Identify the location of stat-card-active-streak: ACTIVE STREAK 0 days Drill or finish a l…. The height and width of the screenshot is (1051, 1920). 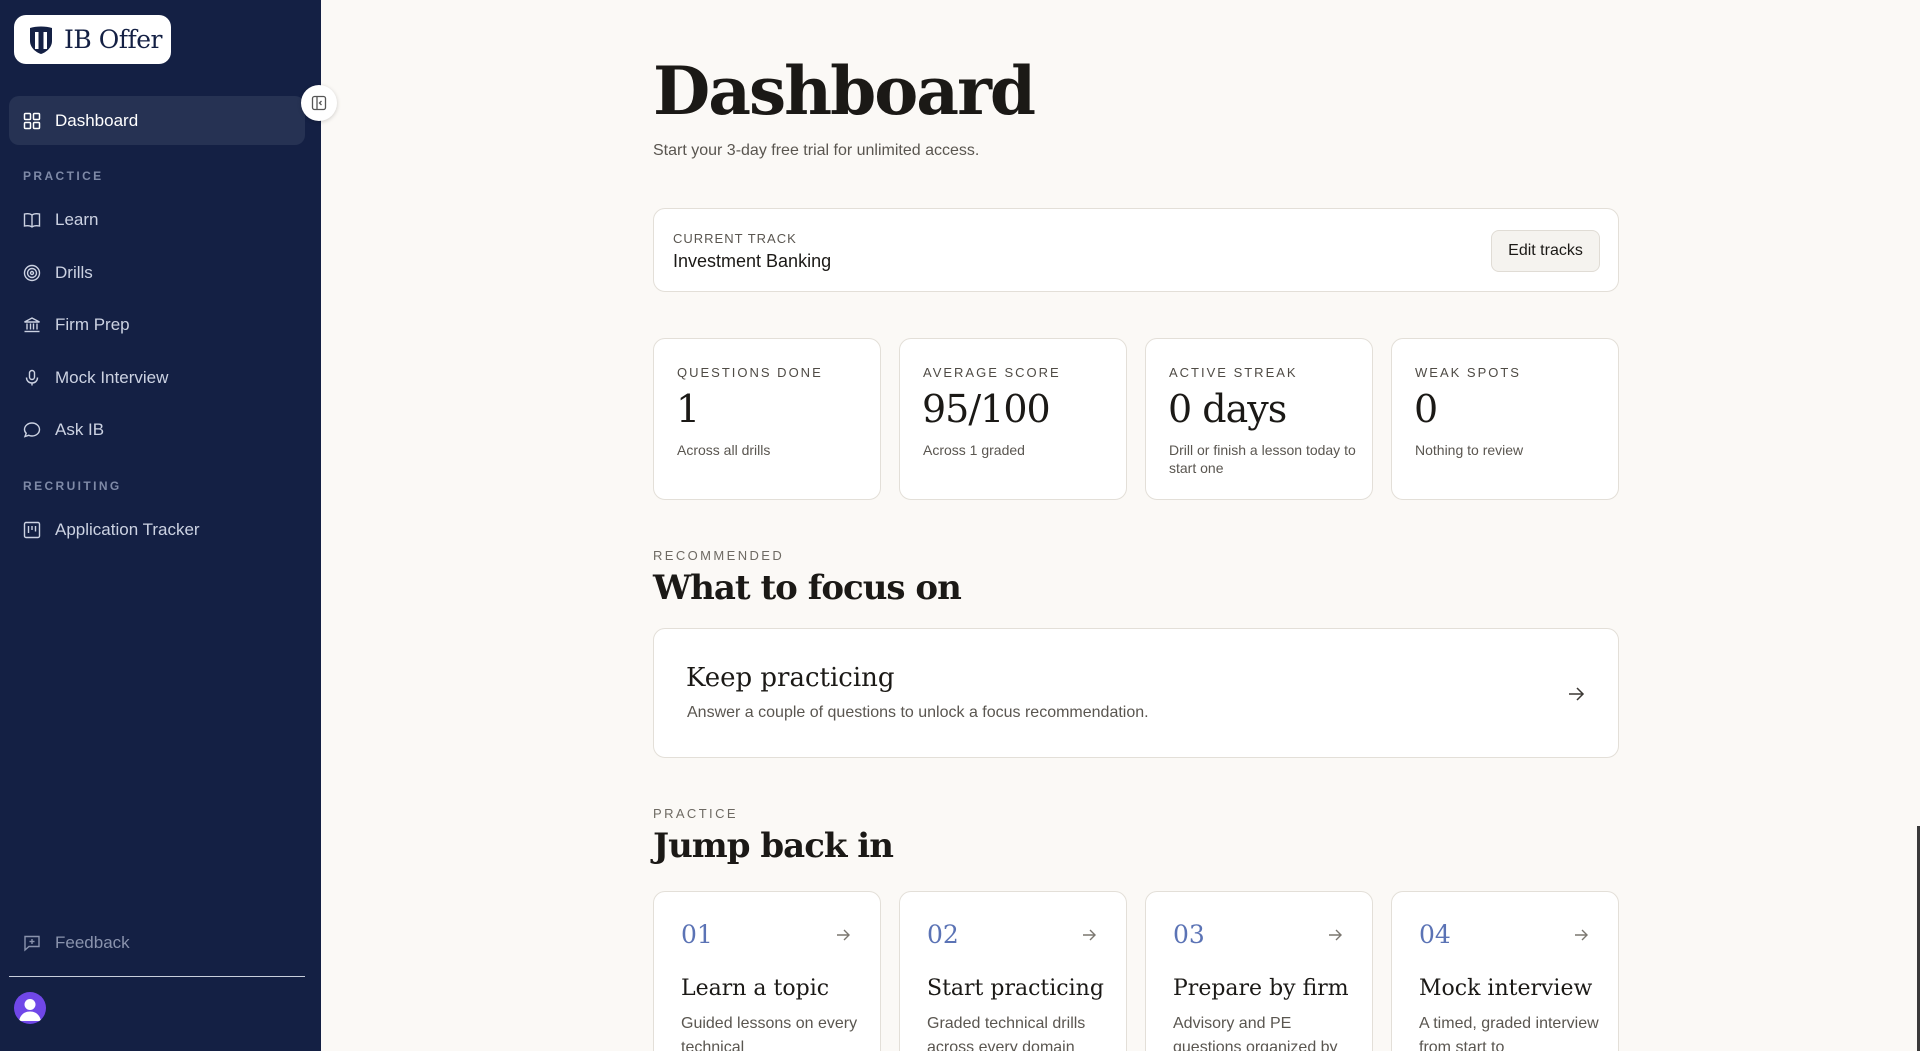
(1259, 419).